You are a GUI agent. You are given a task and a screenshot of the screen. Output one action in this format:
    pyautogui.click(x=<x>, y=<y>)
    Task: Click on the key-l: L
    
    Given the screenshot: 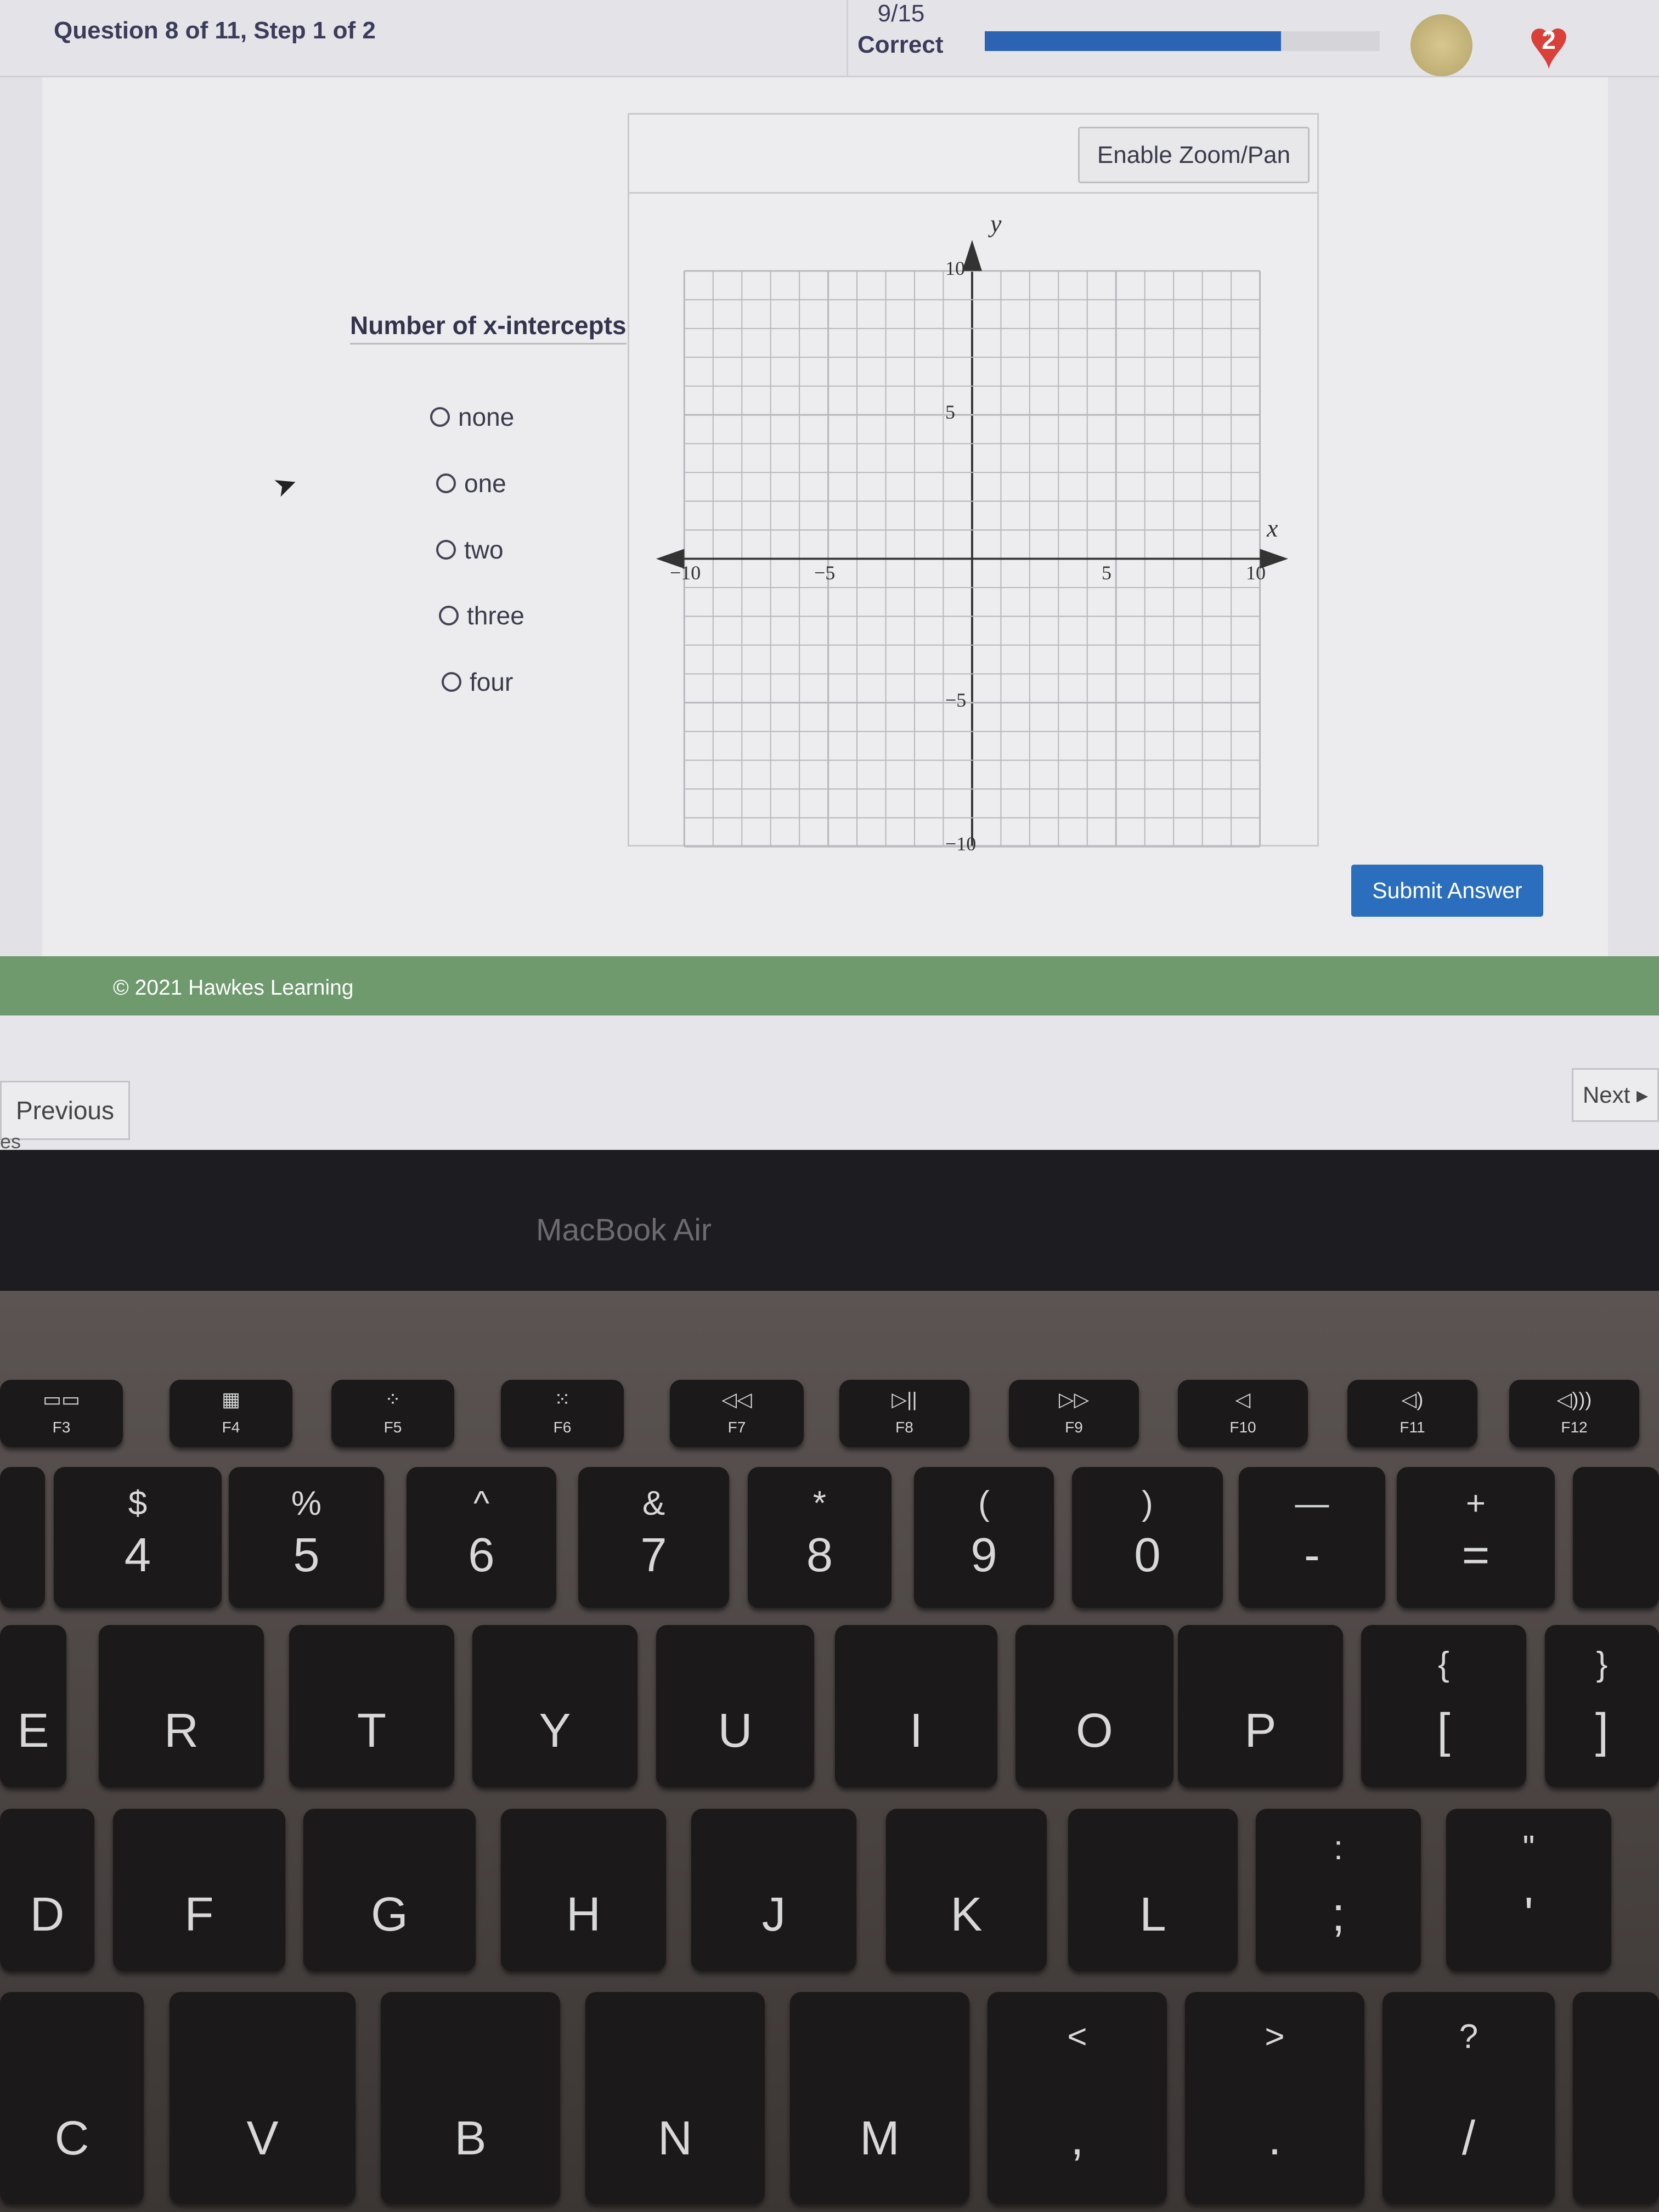 What is the action you would take?
    pyautogui.click(x=1153, y=1890)
    